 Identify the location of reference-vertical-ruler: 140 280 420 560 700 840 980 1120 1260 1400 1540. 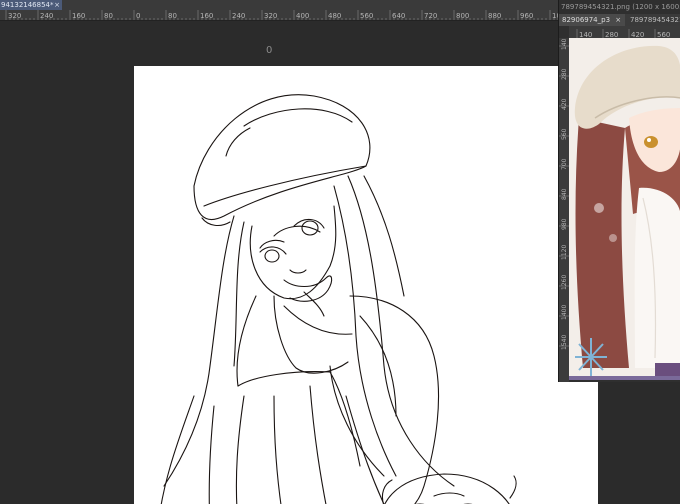
(564, 210).